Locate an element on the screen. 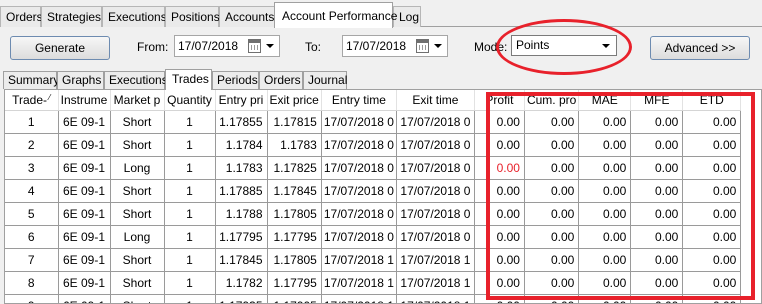 This screenshot has width=762, height=304. column-header-trade: Trade- ⁄ is located at coordinates (32, 100).